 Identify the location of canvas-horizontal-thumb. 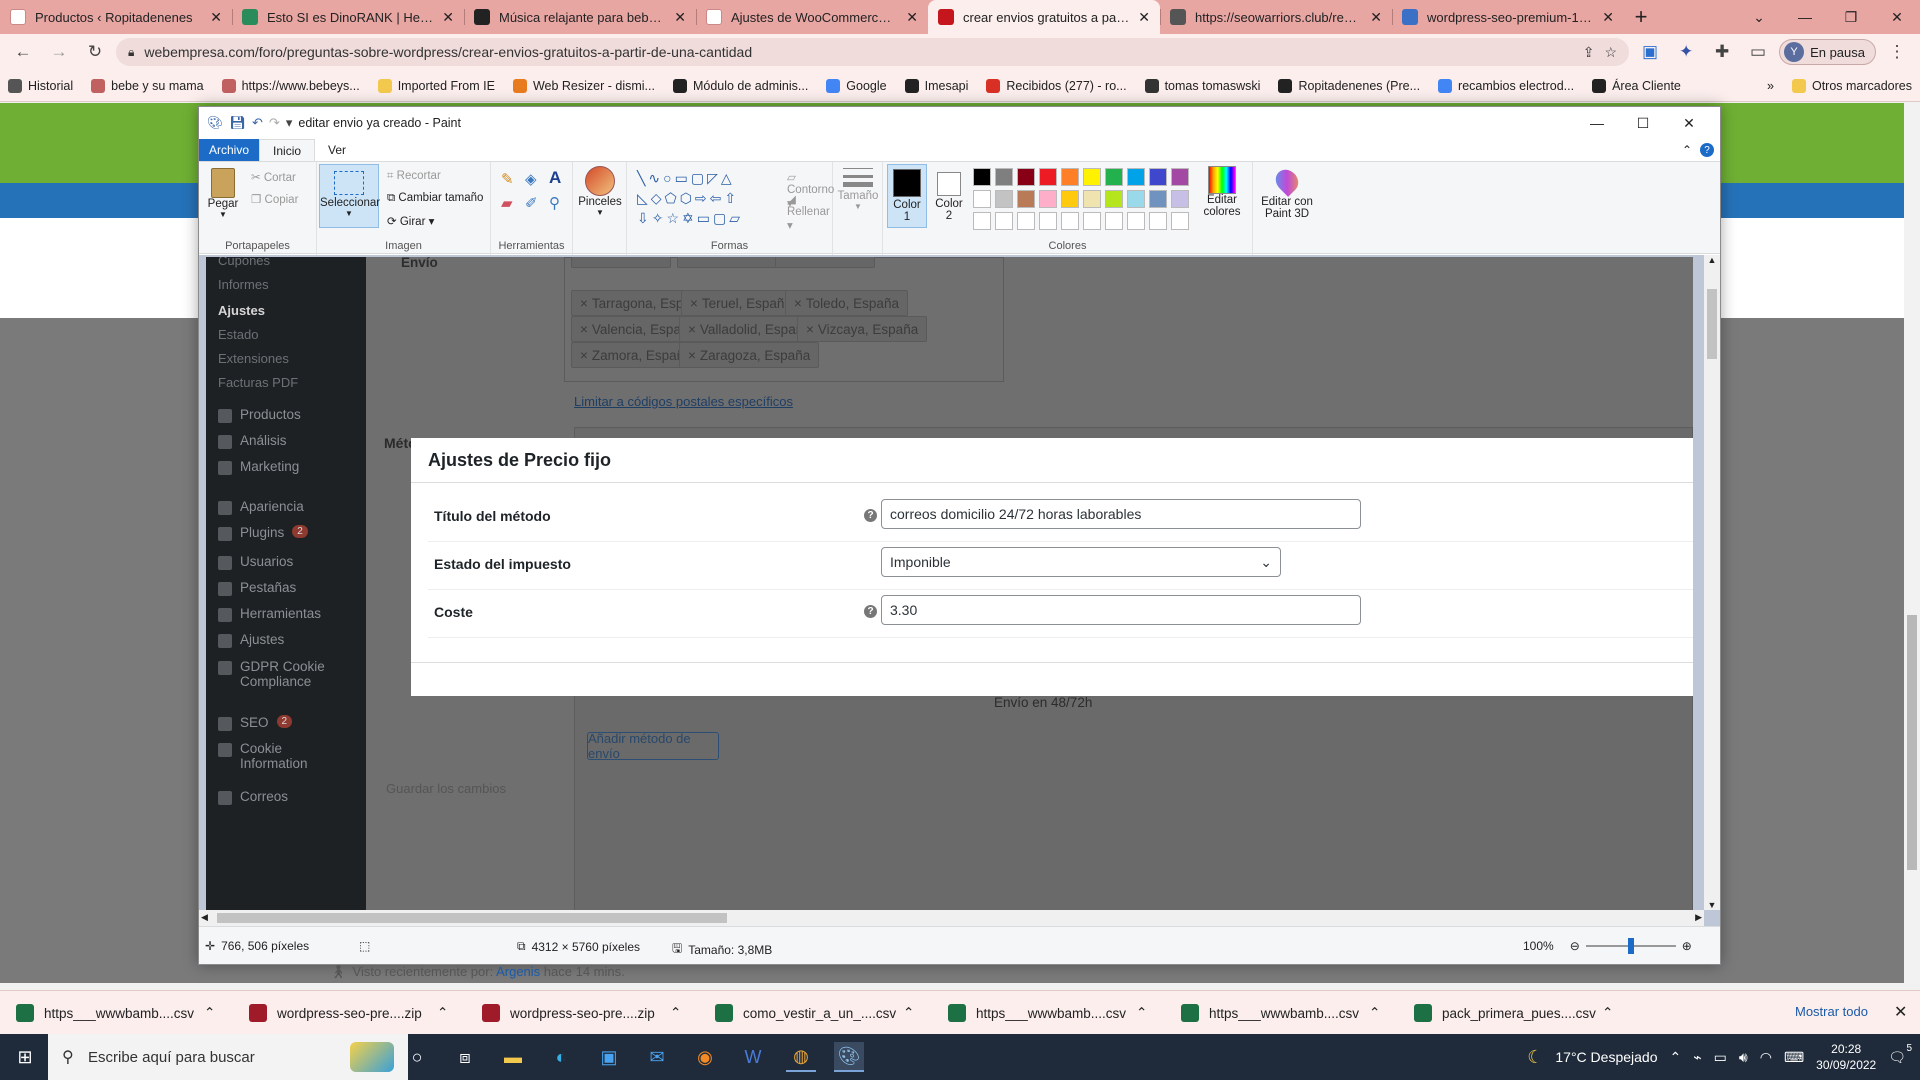
(472, 918).